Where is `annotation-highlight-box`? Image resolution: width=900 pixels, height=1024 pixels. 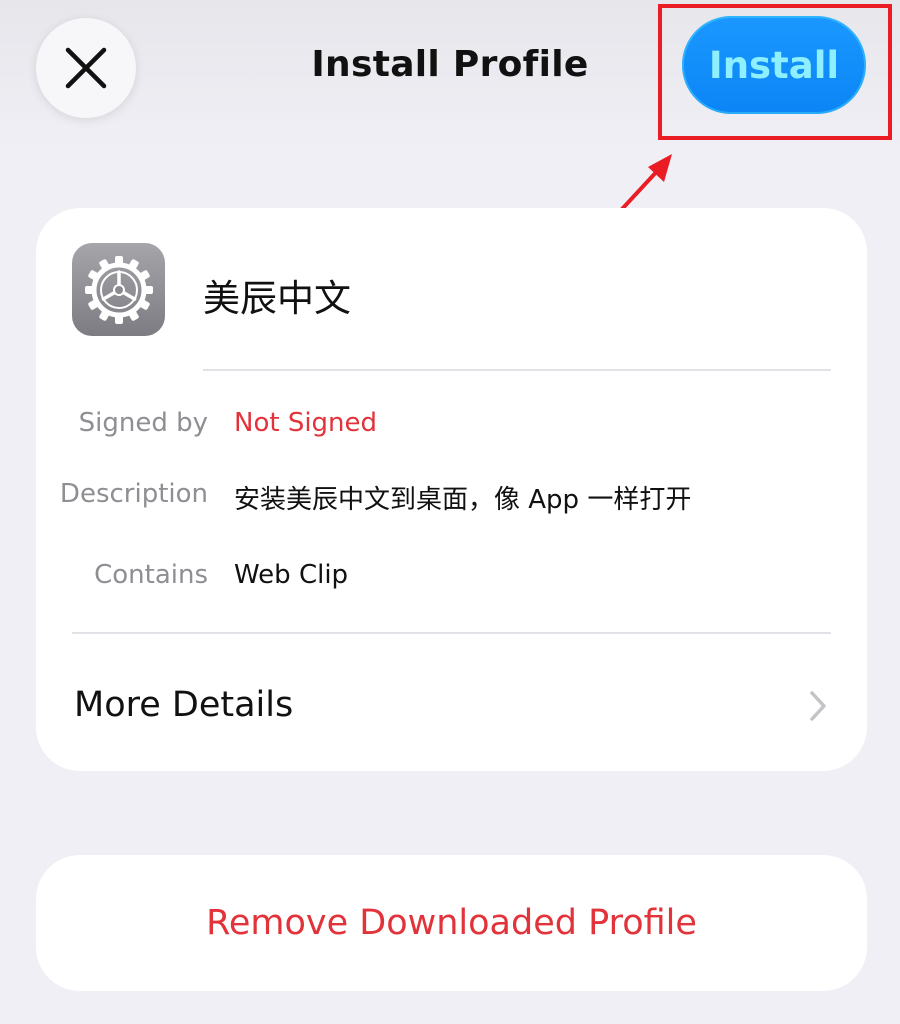 annotation-highlight-box is located at coordinates (775, 72).